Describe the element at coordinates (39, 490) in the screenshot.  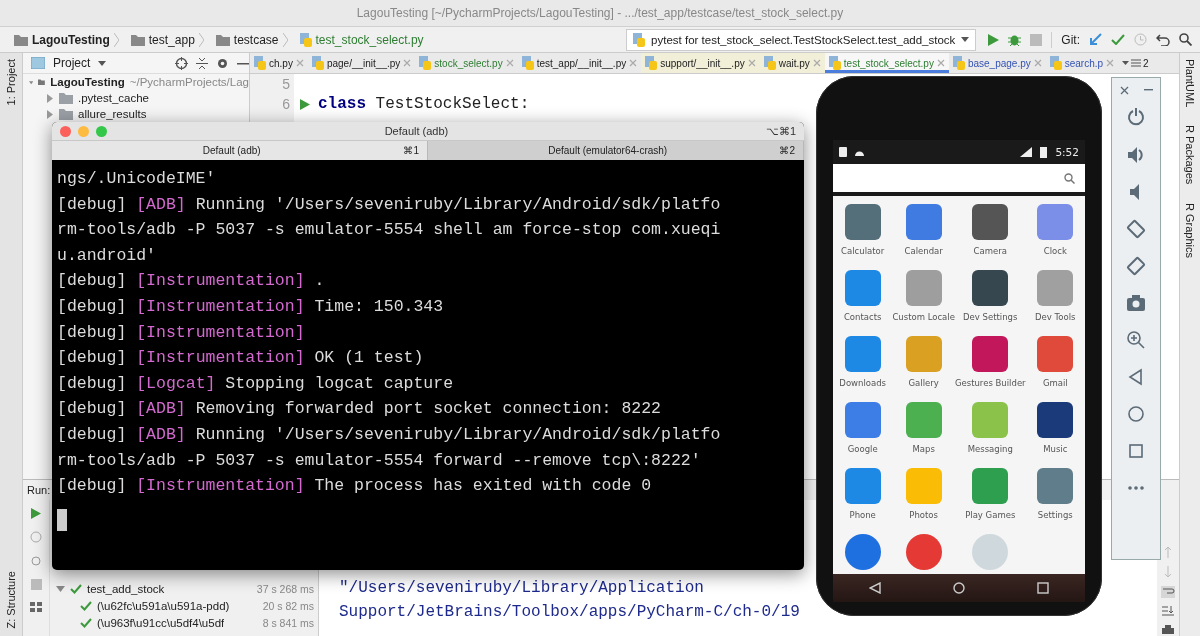
I see `run-label: Run:` at that location.